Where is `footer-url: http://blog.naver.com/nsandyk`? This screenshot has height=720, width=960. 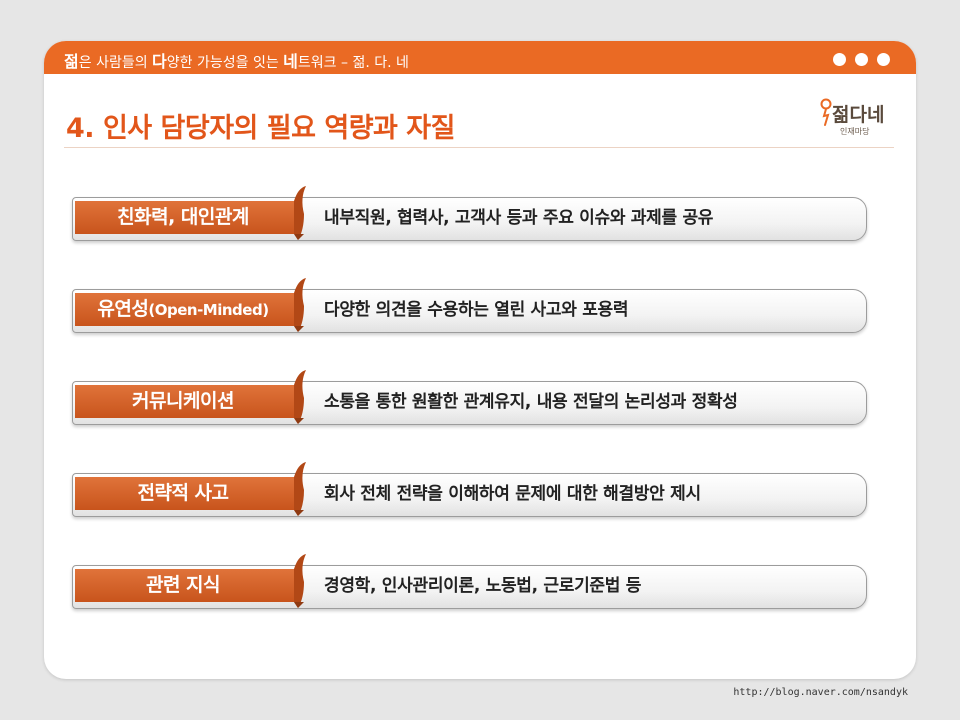
footer-url: http://blog.naver.com/nsandyk is located at coordinates (820, 692).